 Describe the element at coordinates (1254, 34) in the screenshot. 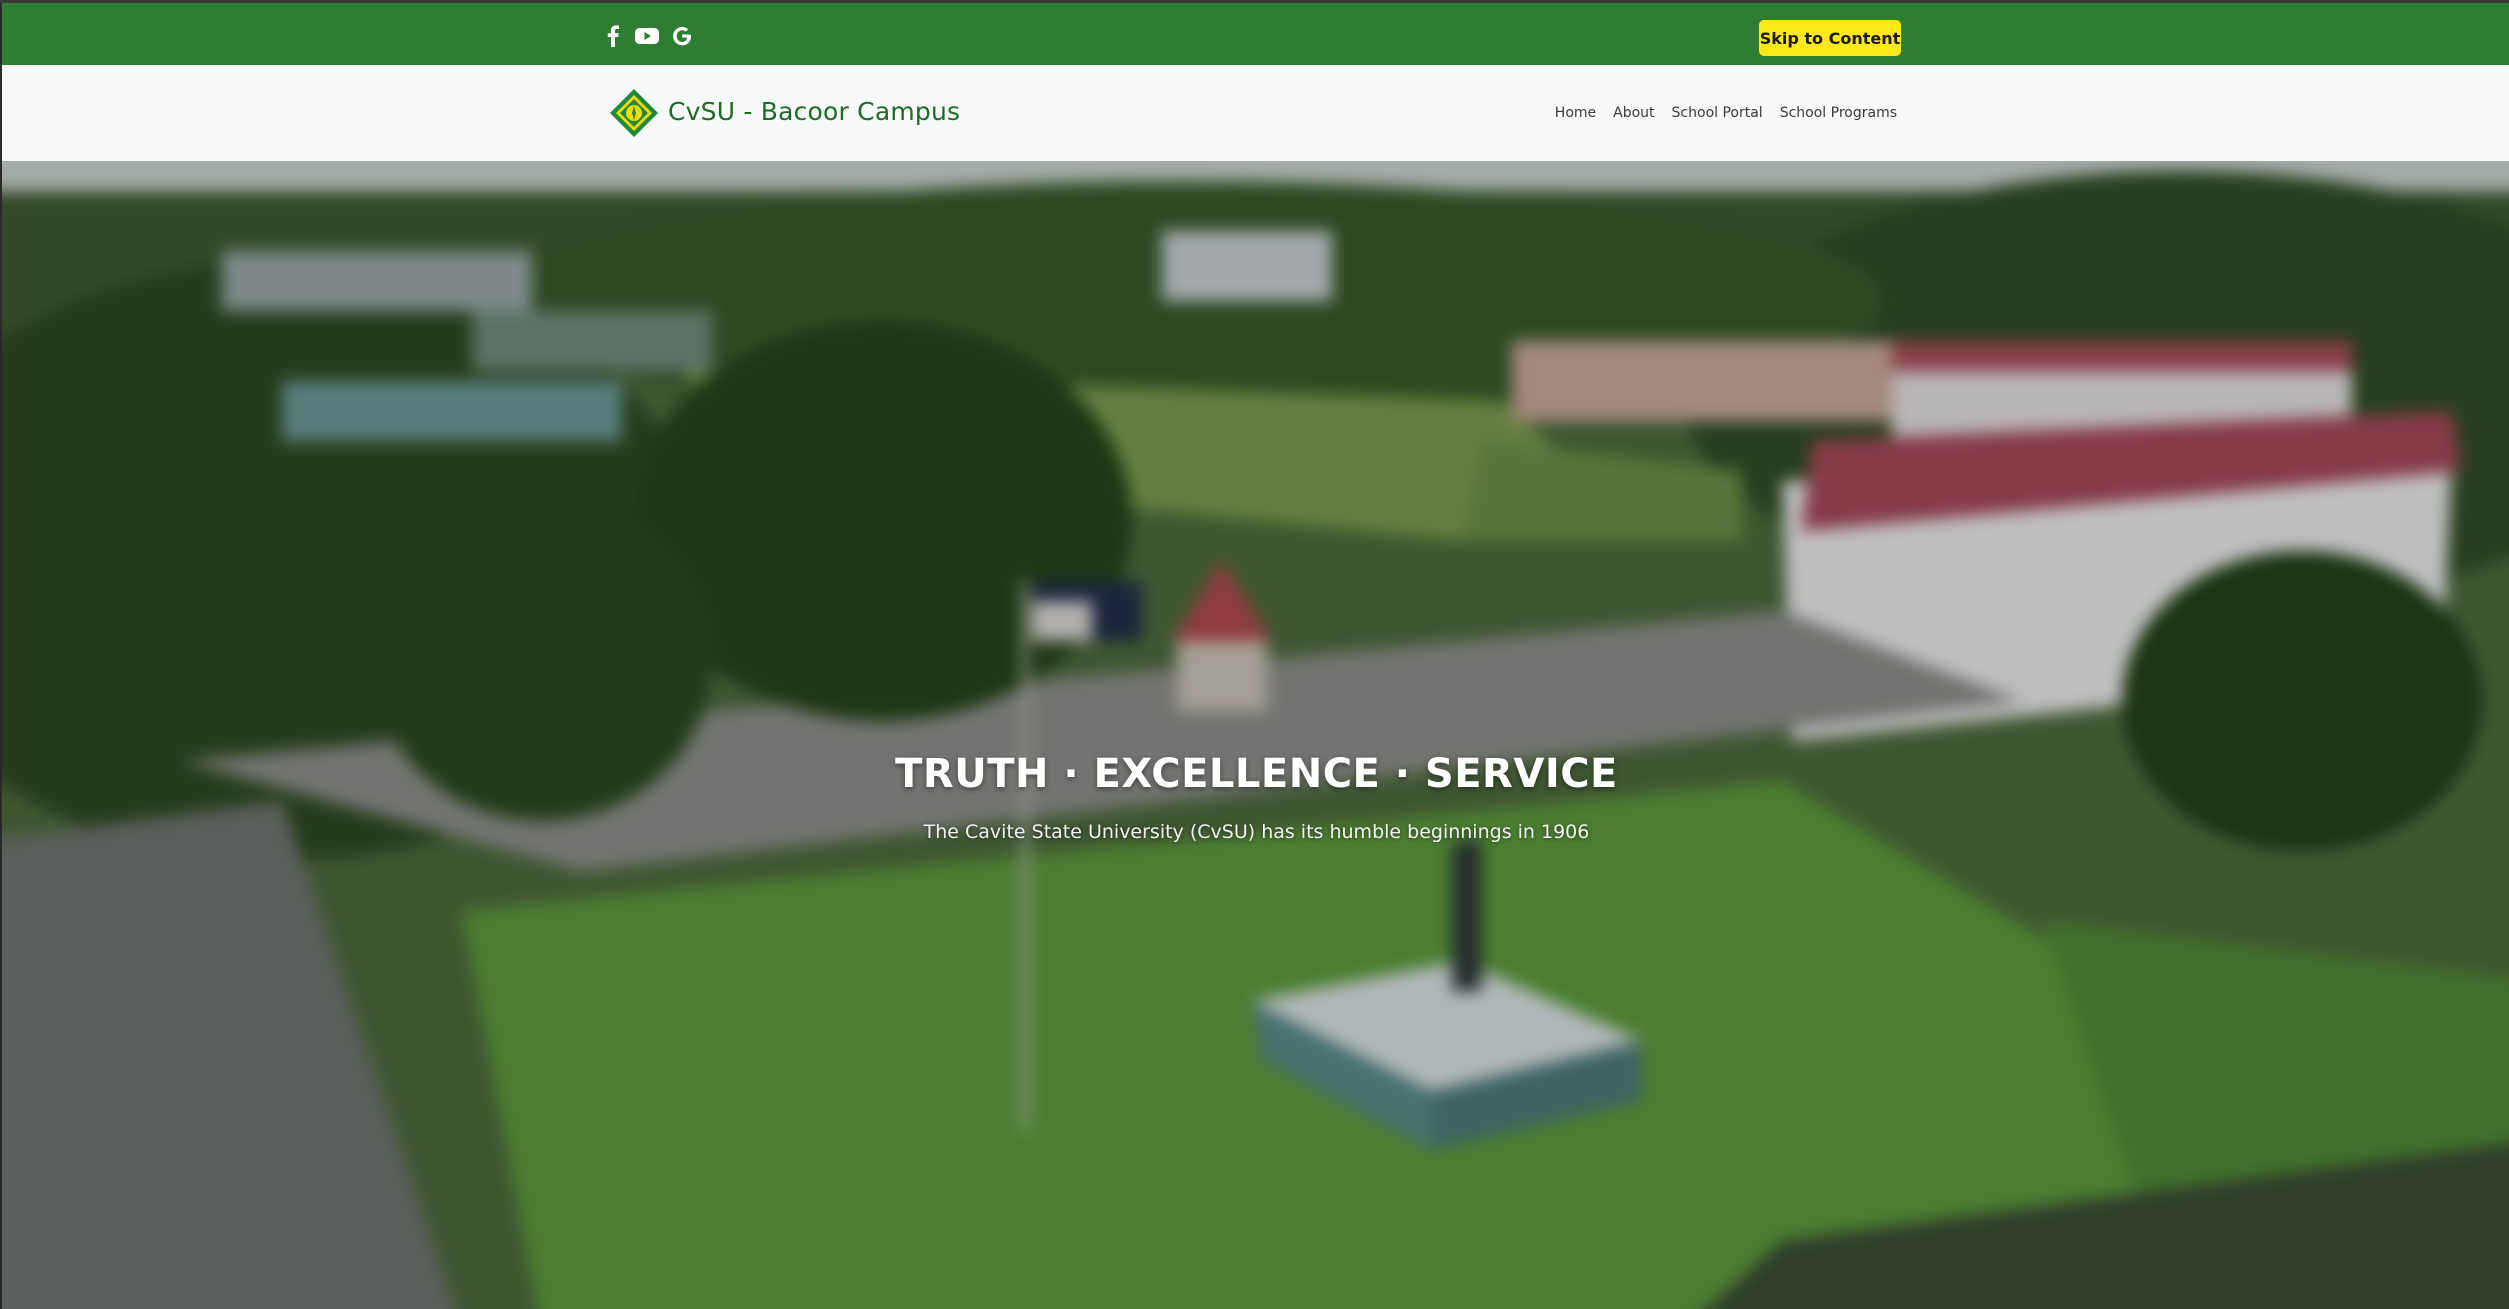

I see `top-social-bar: Skip to Content` at that location.